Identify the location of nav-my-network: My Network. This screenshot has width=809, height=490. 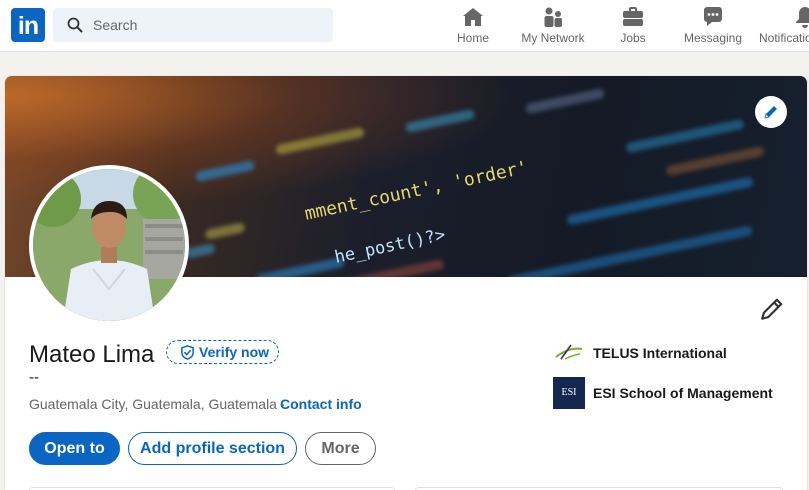
(553, 26).